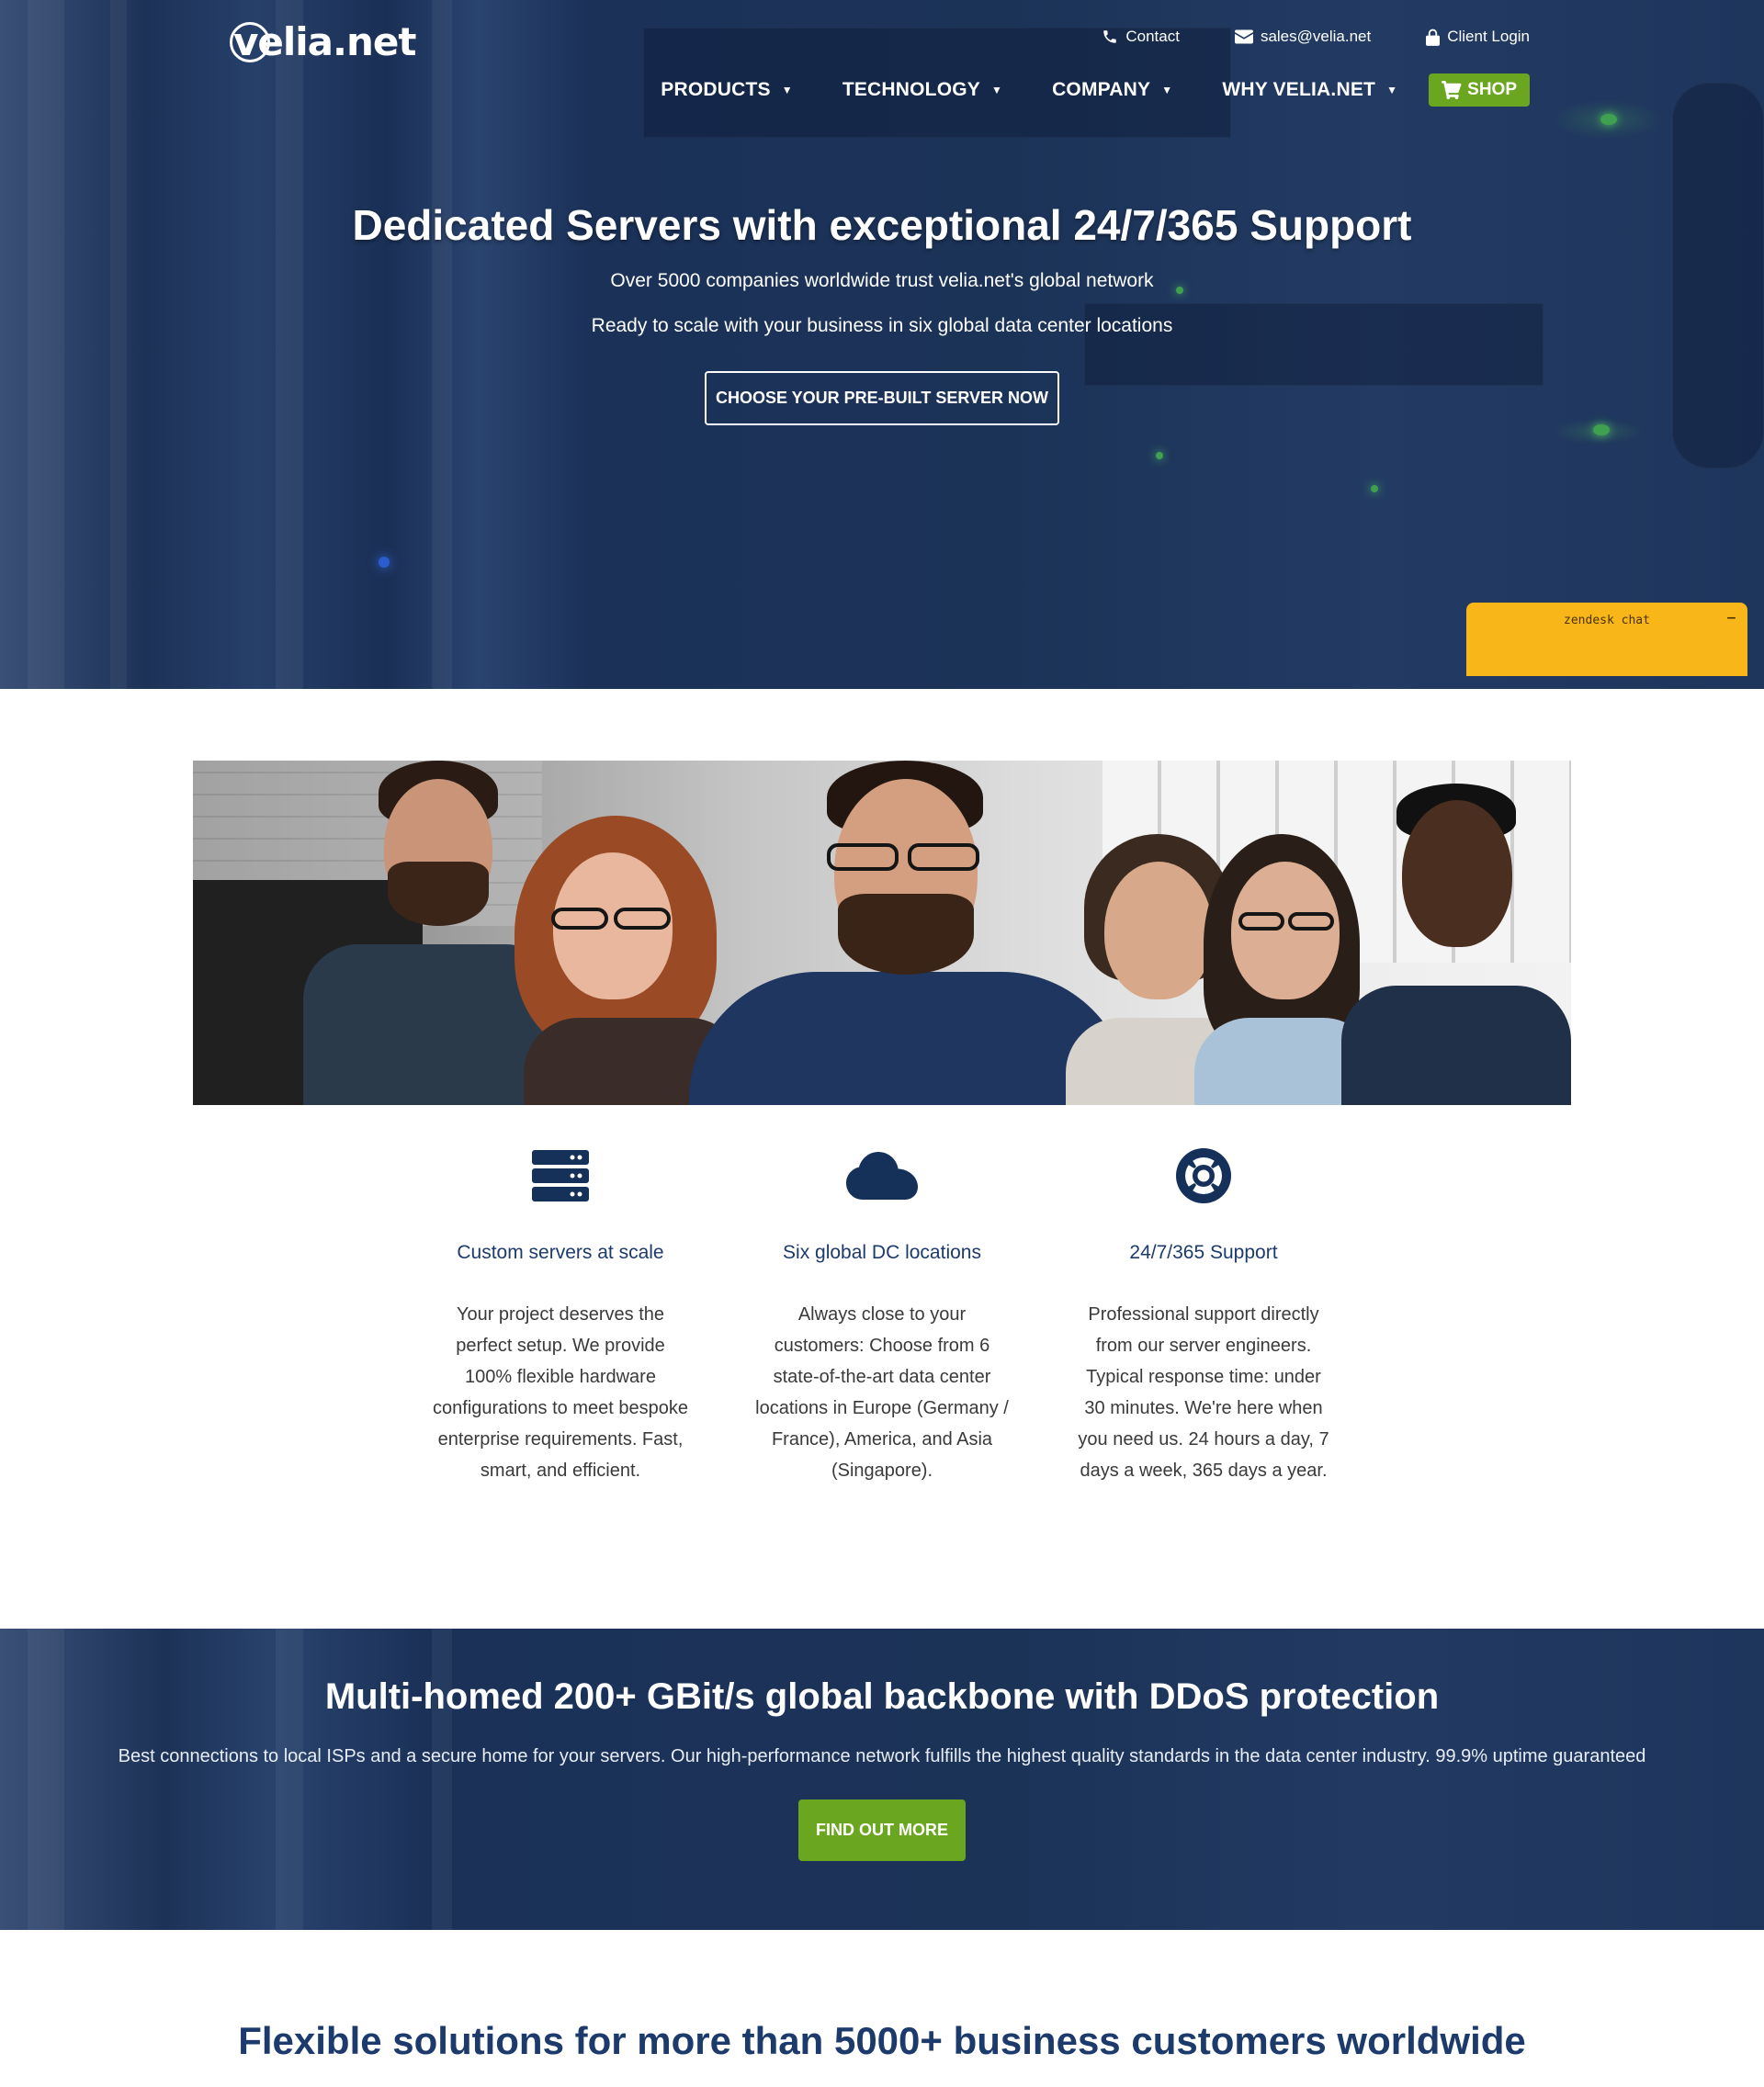  What do you see at coordinates (1492, 90) in the screenshot?
I see `shop-label: SHOP` at bounding box center [1492, 90].